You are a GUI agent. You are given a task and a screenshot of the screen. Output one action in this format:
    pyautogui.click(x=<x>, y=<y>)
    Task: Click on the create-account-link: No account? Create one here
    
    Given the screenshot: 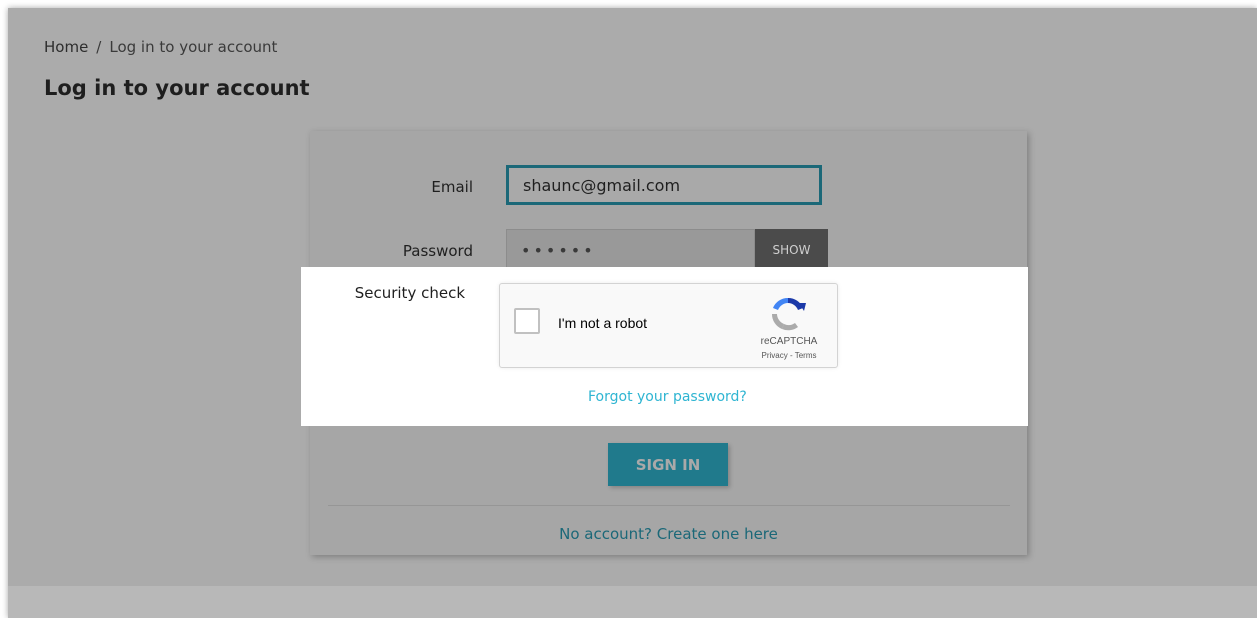 What is the action you would take?
    pyautogui.click(x=668, y=534)
    